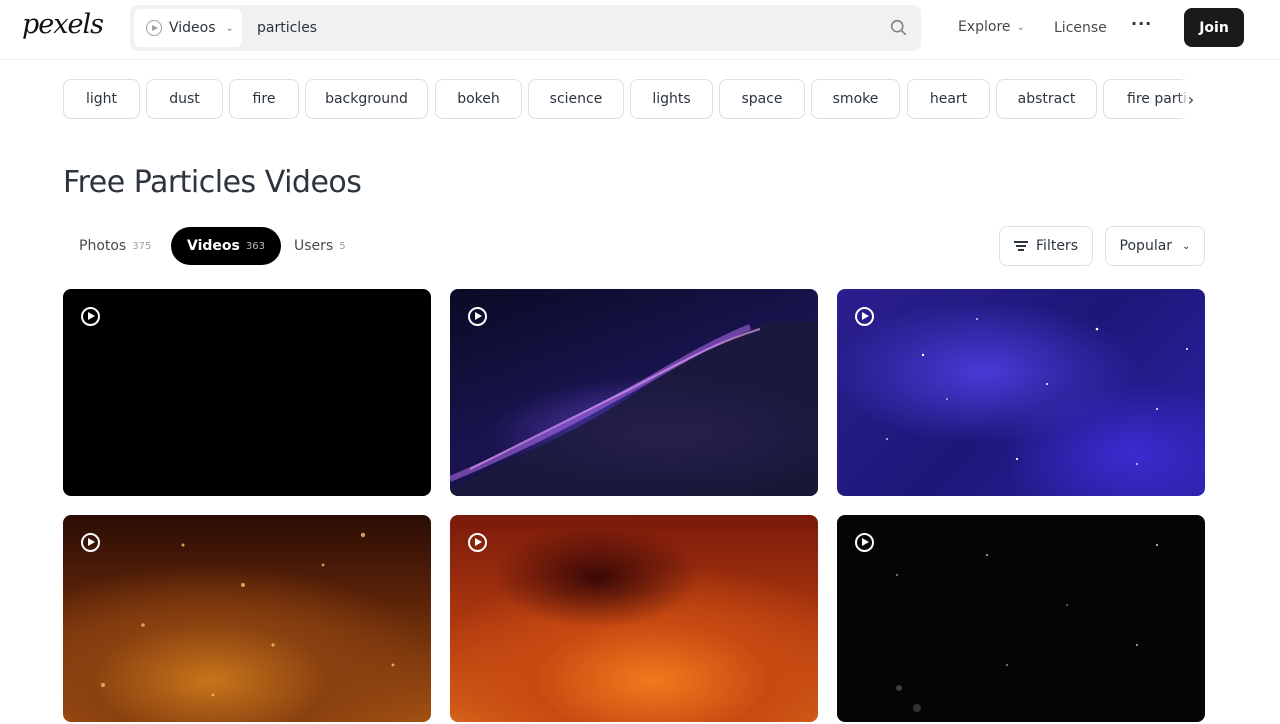  Describe the element at coordinates (557, 28) in the screenshot. I see `search-input` at that location.